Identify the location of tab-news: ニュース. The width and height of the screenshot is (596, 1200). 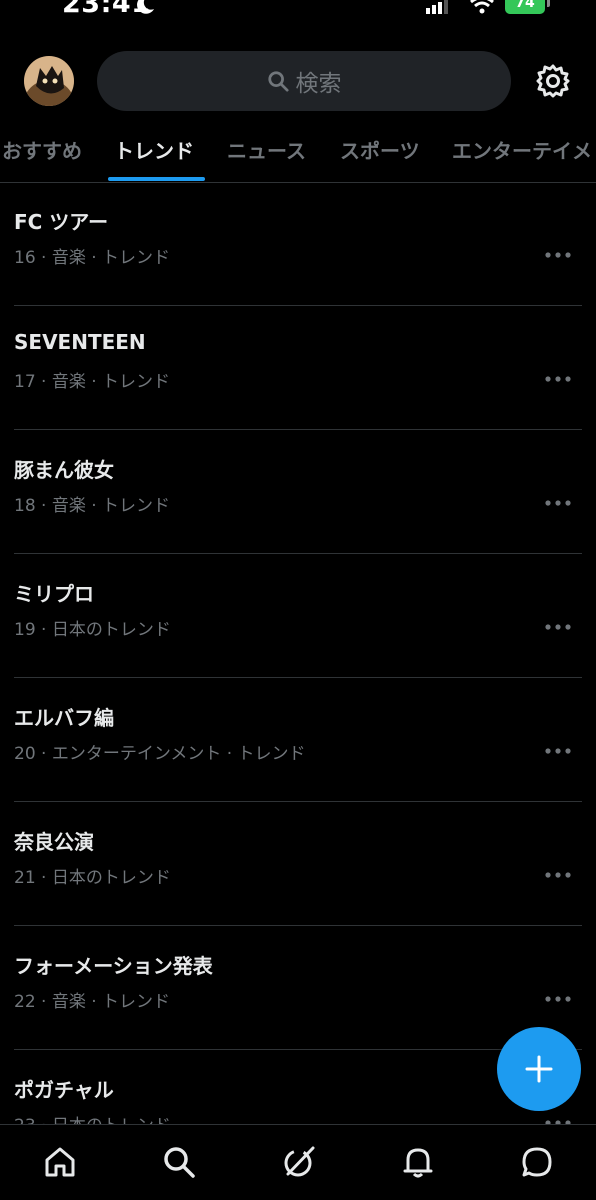
(266, 149).